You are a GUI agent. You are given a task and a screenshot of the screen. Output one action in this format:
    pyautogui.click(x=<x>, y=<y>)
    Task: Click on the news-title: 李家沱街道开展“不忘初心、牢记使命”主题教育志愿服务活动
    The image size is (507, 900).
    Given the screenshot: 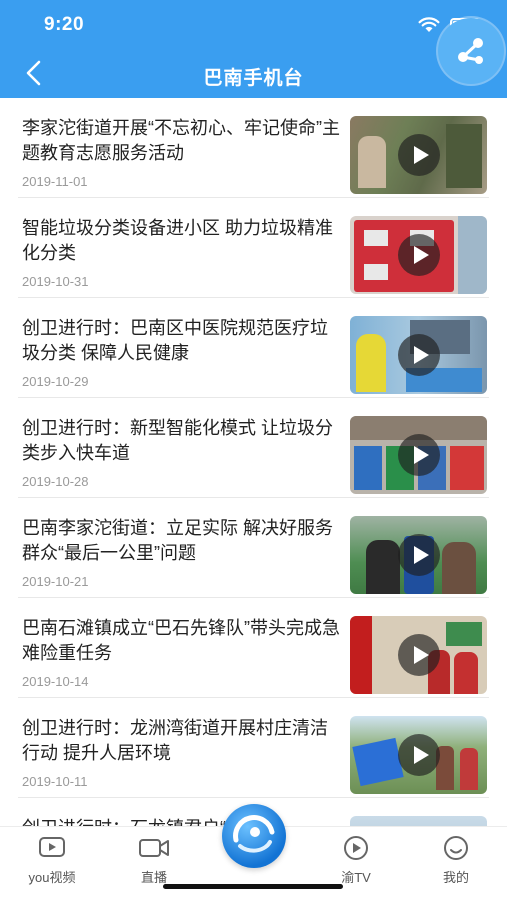 What is the action you would take?
    pyautogui.click(x=181, y=140)
    